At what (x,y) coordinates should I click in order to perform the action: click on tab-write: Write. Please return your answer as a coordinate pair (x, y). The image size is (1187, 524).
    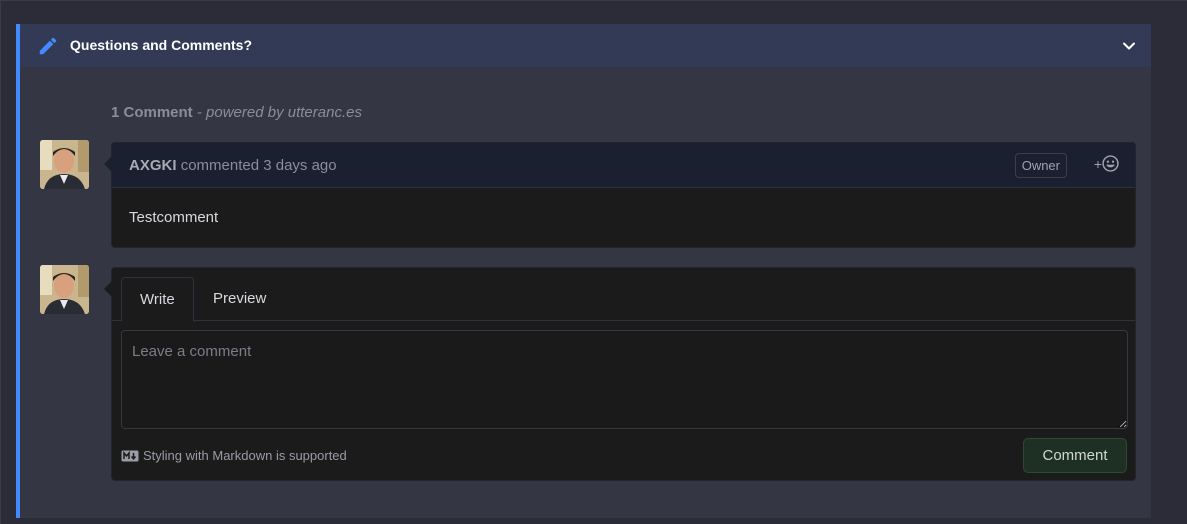
    Looking at the image, I should click on (157, 299).